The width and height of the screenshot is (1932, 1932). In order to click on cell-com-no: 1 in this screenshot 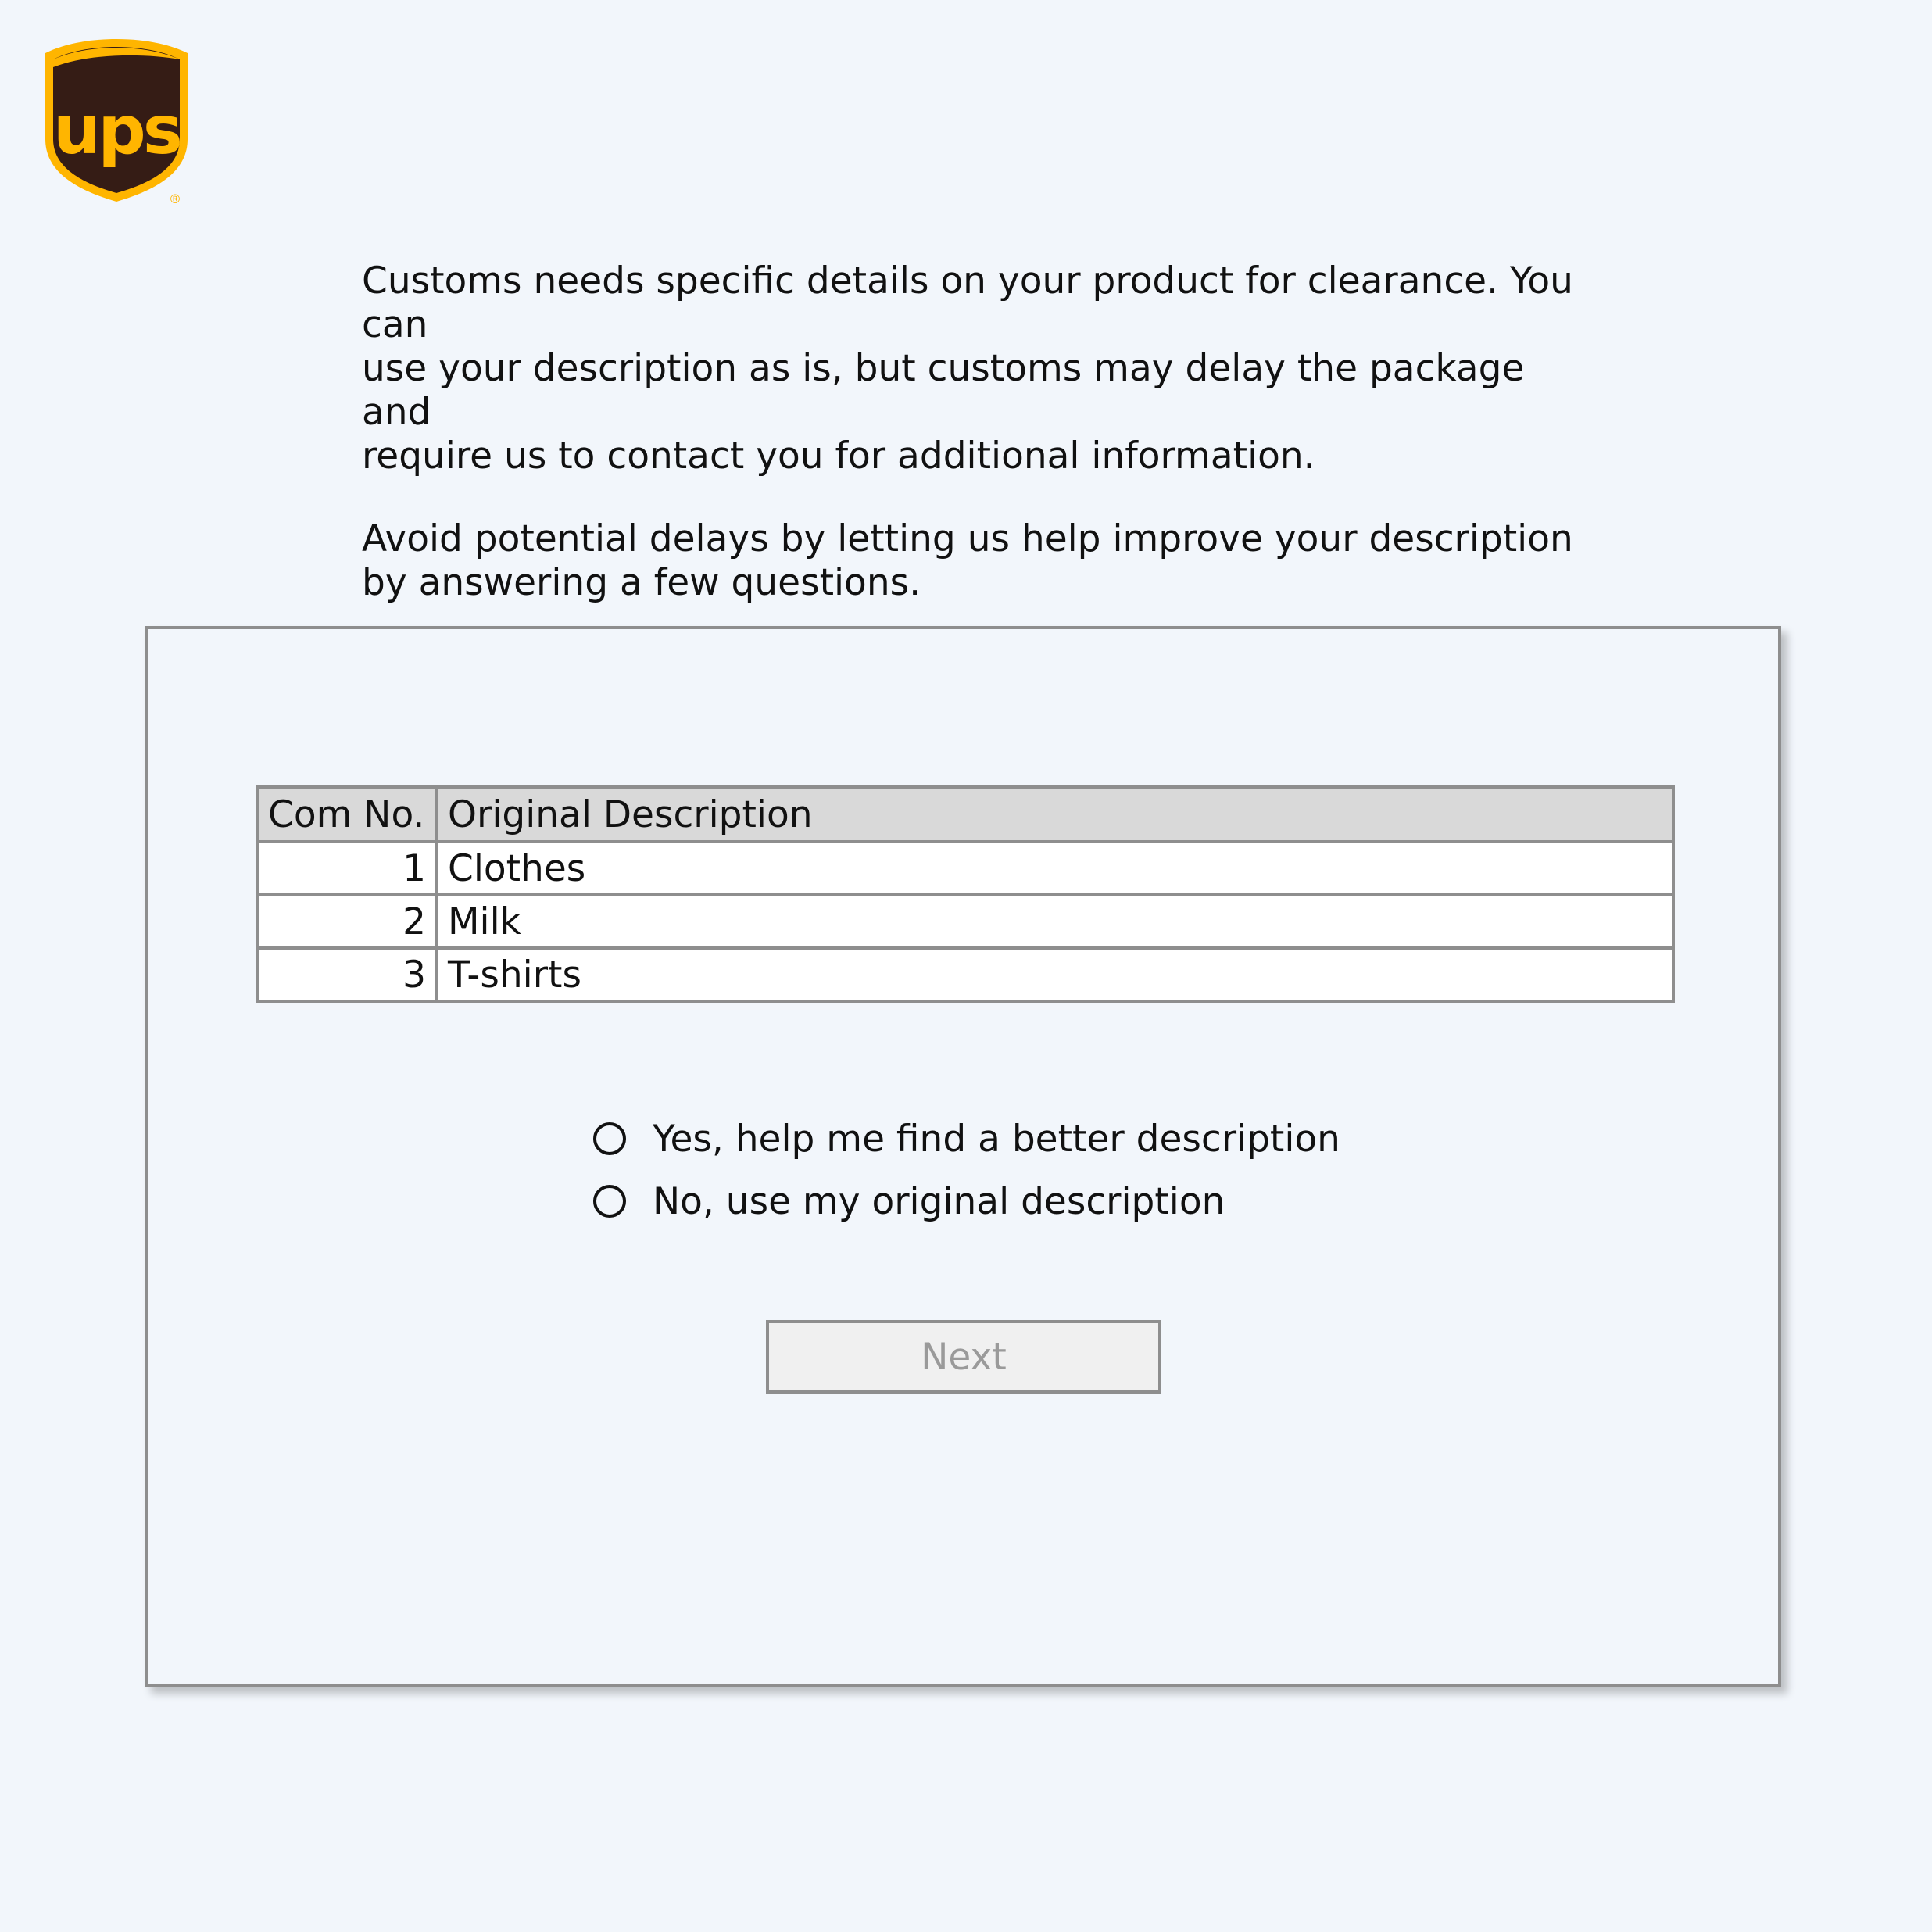, I will do `click(347, 868)`.